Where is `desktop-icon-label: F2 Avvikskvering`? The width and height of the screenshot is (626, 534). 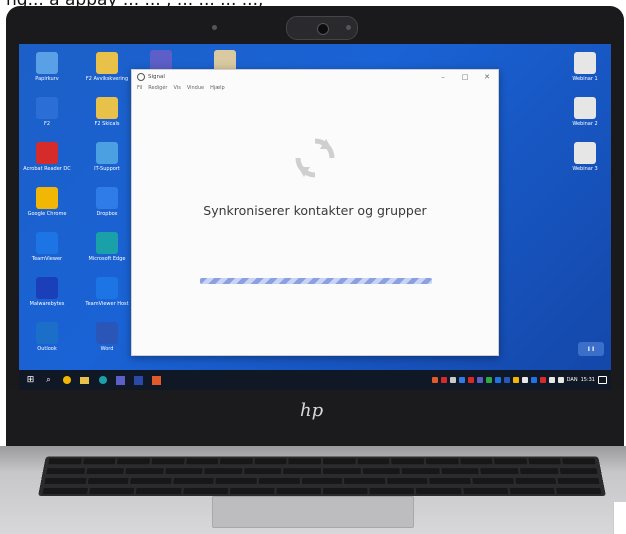 desktop-icon-label: F2 Avvikskvering is located at coordinates (107, 79).